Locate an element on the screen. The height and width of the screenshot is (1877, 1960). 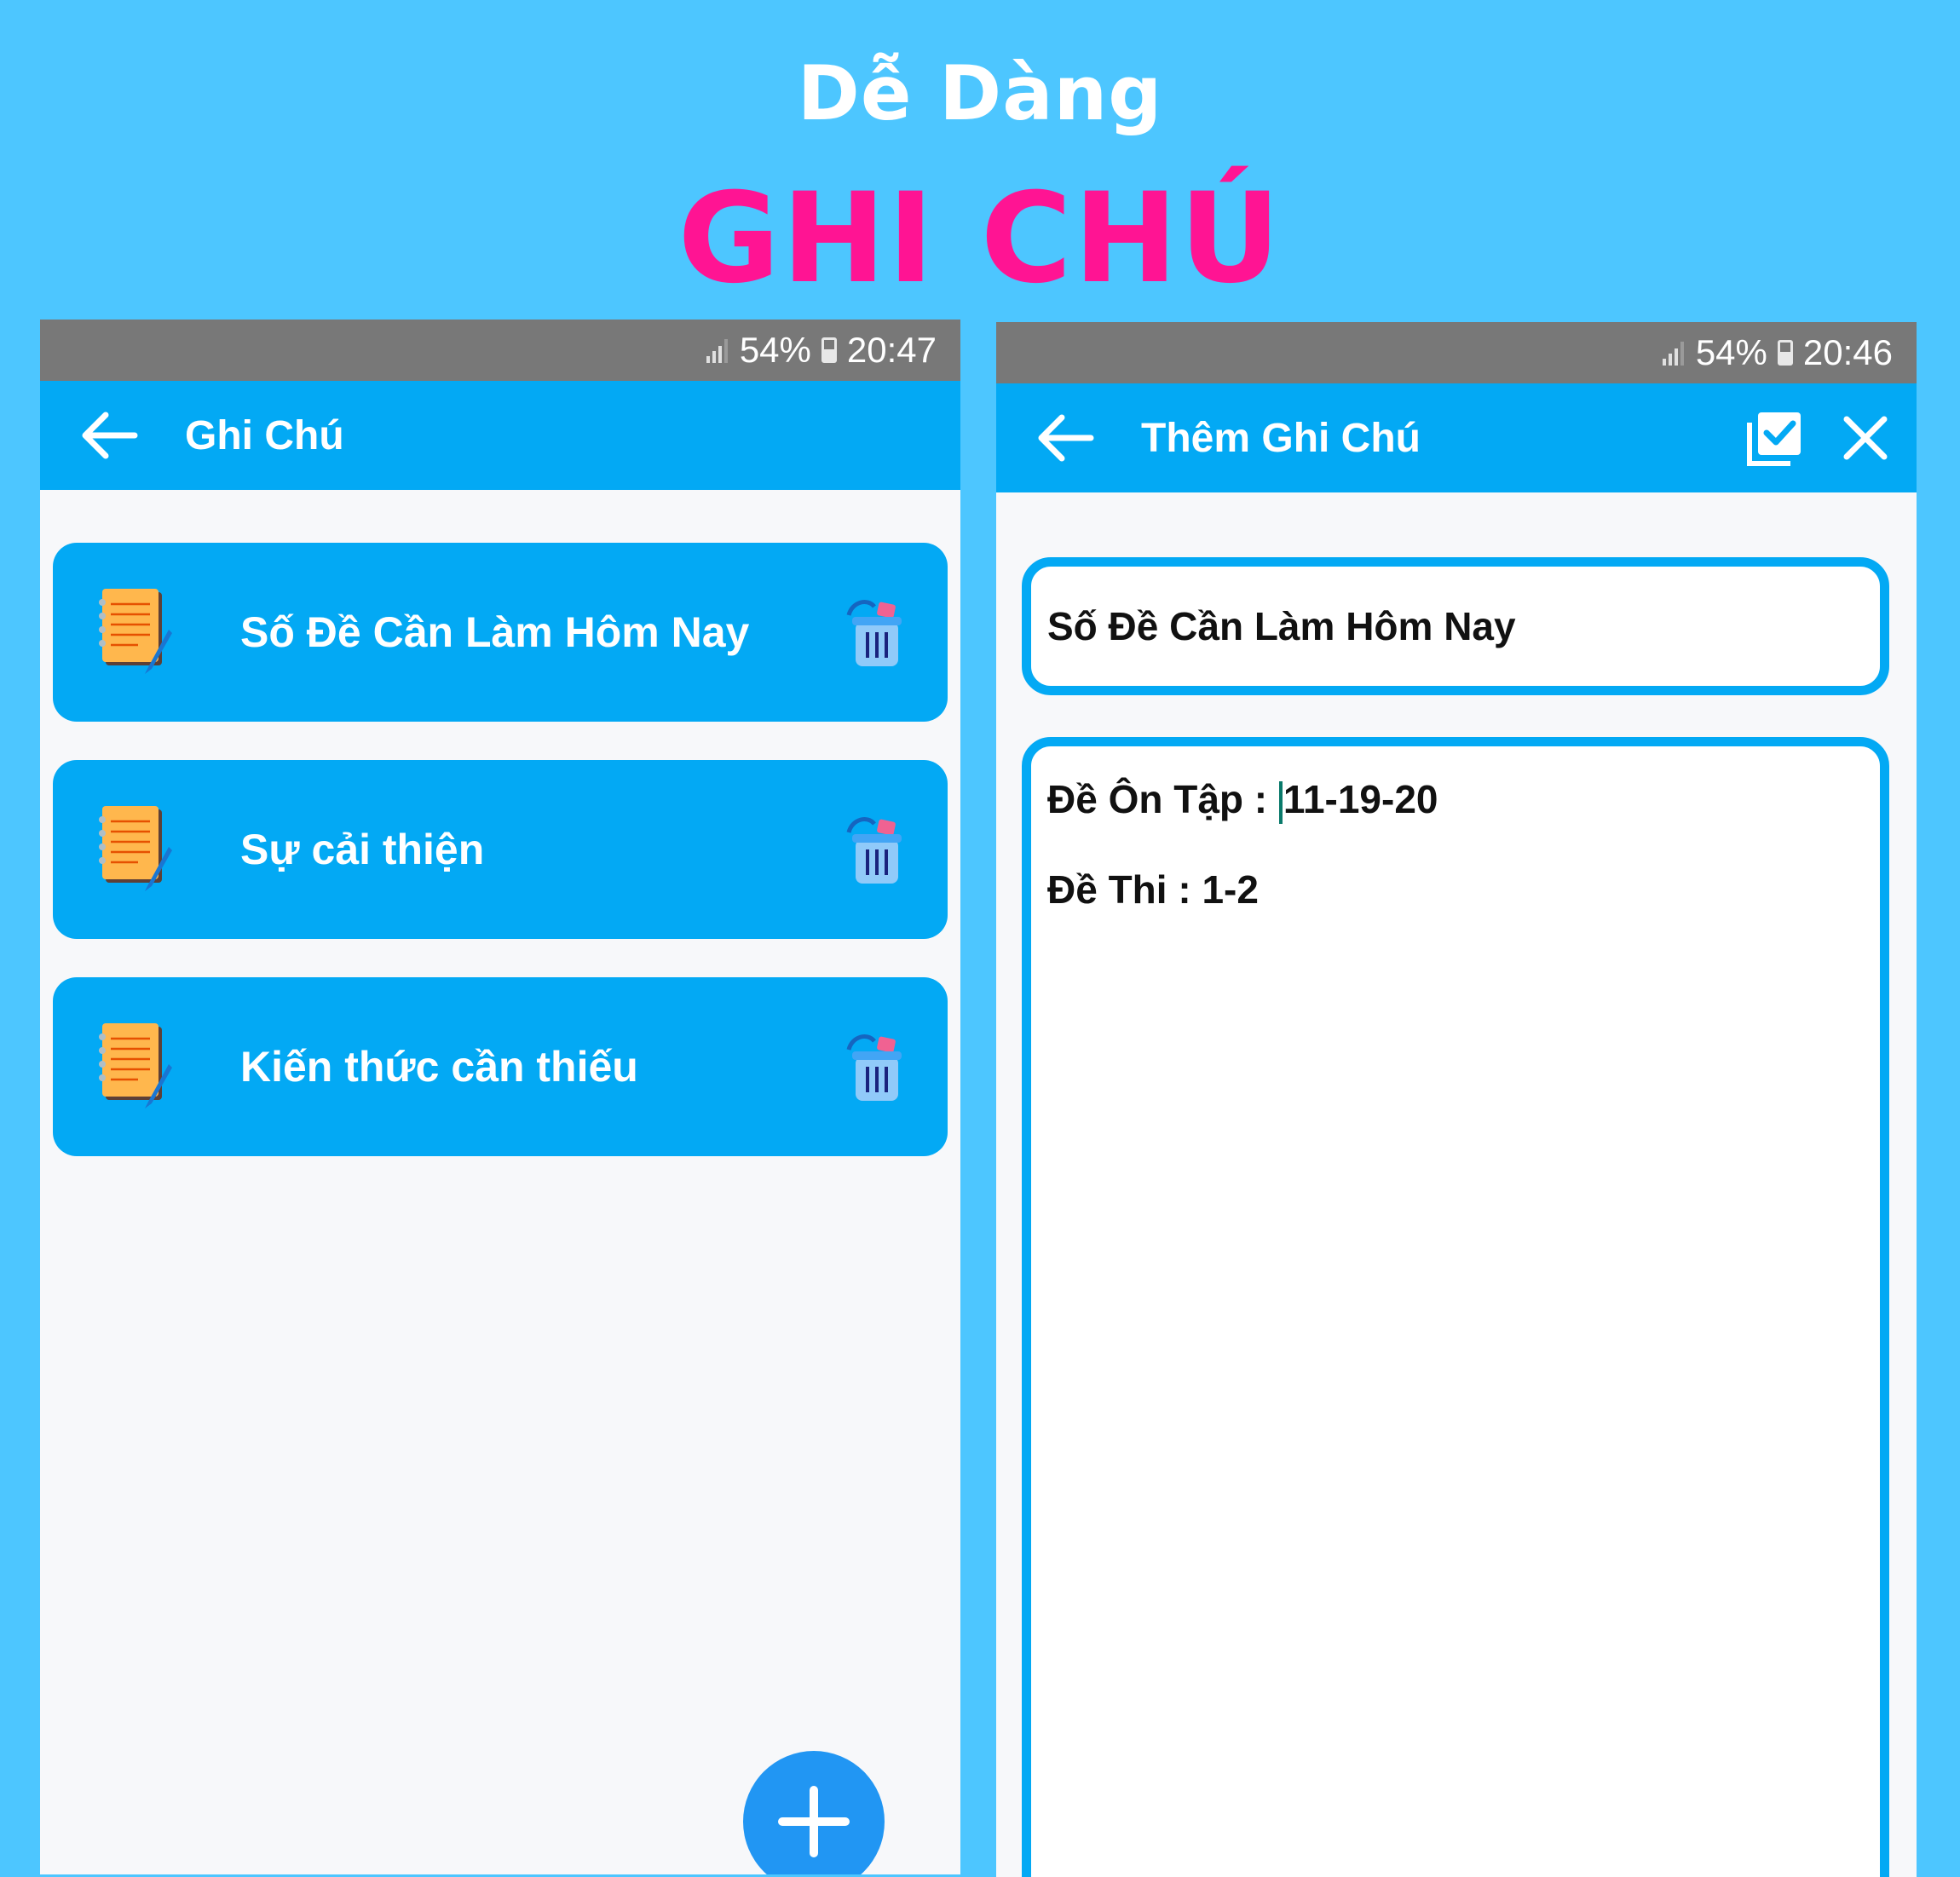
note-title-value: Số Đề Cần Làm Hôm Nay is located at coordinates (1281, 626).